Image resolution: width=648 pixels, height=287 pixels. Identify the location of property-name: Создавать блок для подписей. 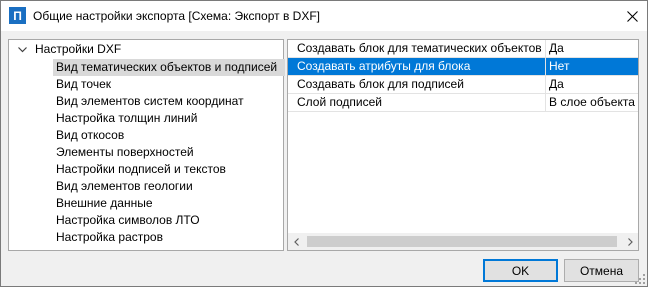
(417, 84).